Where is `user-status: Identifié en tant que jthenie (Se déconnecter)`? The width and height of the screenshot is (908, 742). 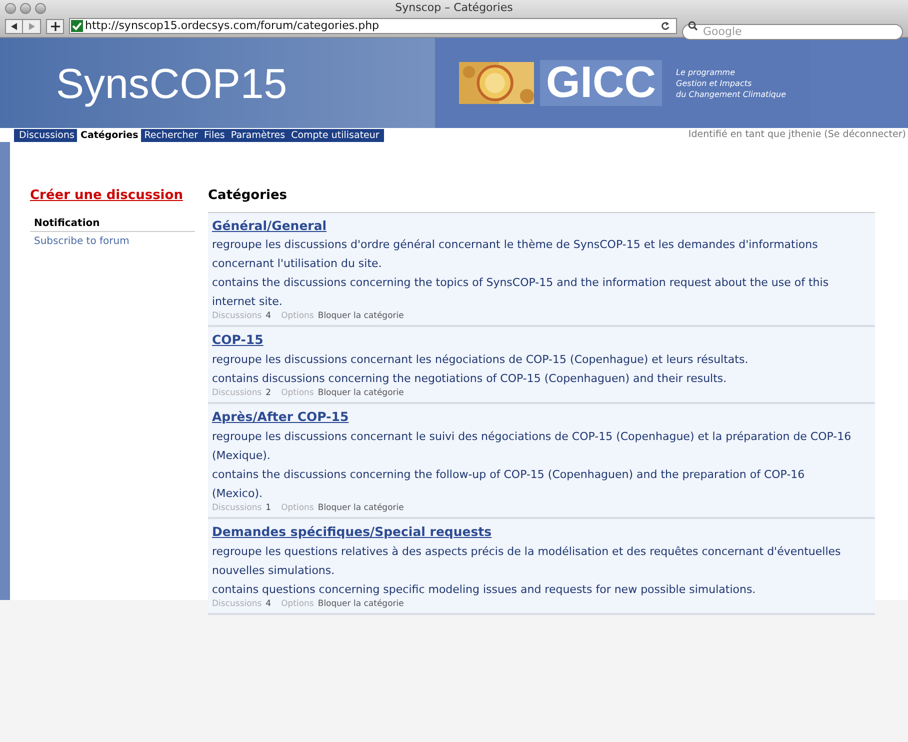
user-status: Identifié en tant que jthenie (Se déconnecter) is located at coordinates (797, 135).